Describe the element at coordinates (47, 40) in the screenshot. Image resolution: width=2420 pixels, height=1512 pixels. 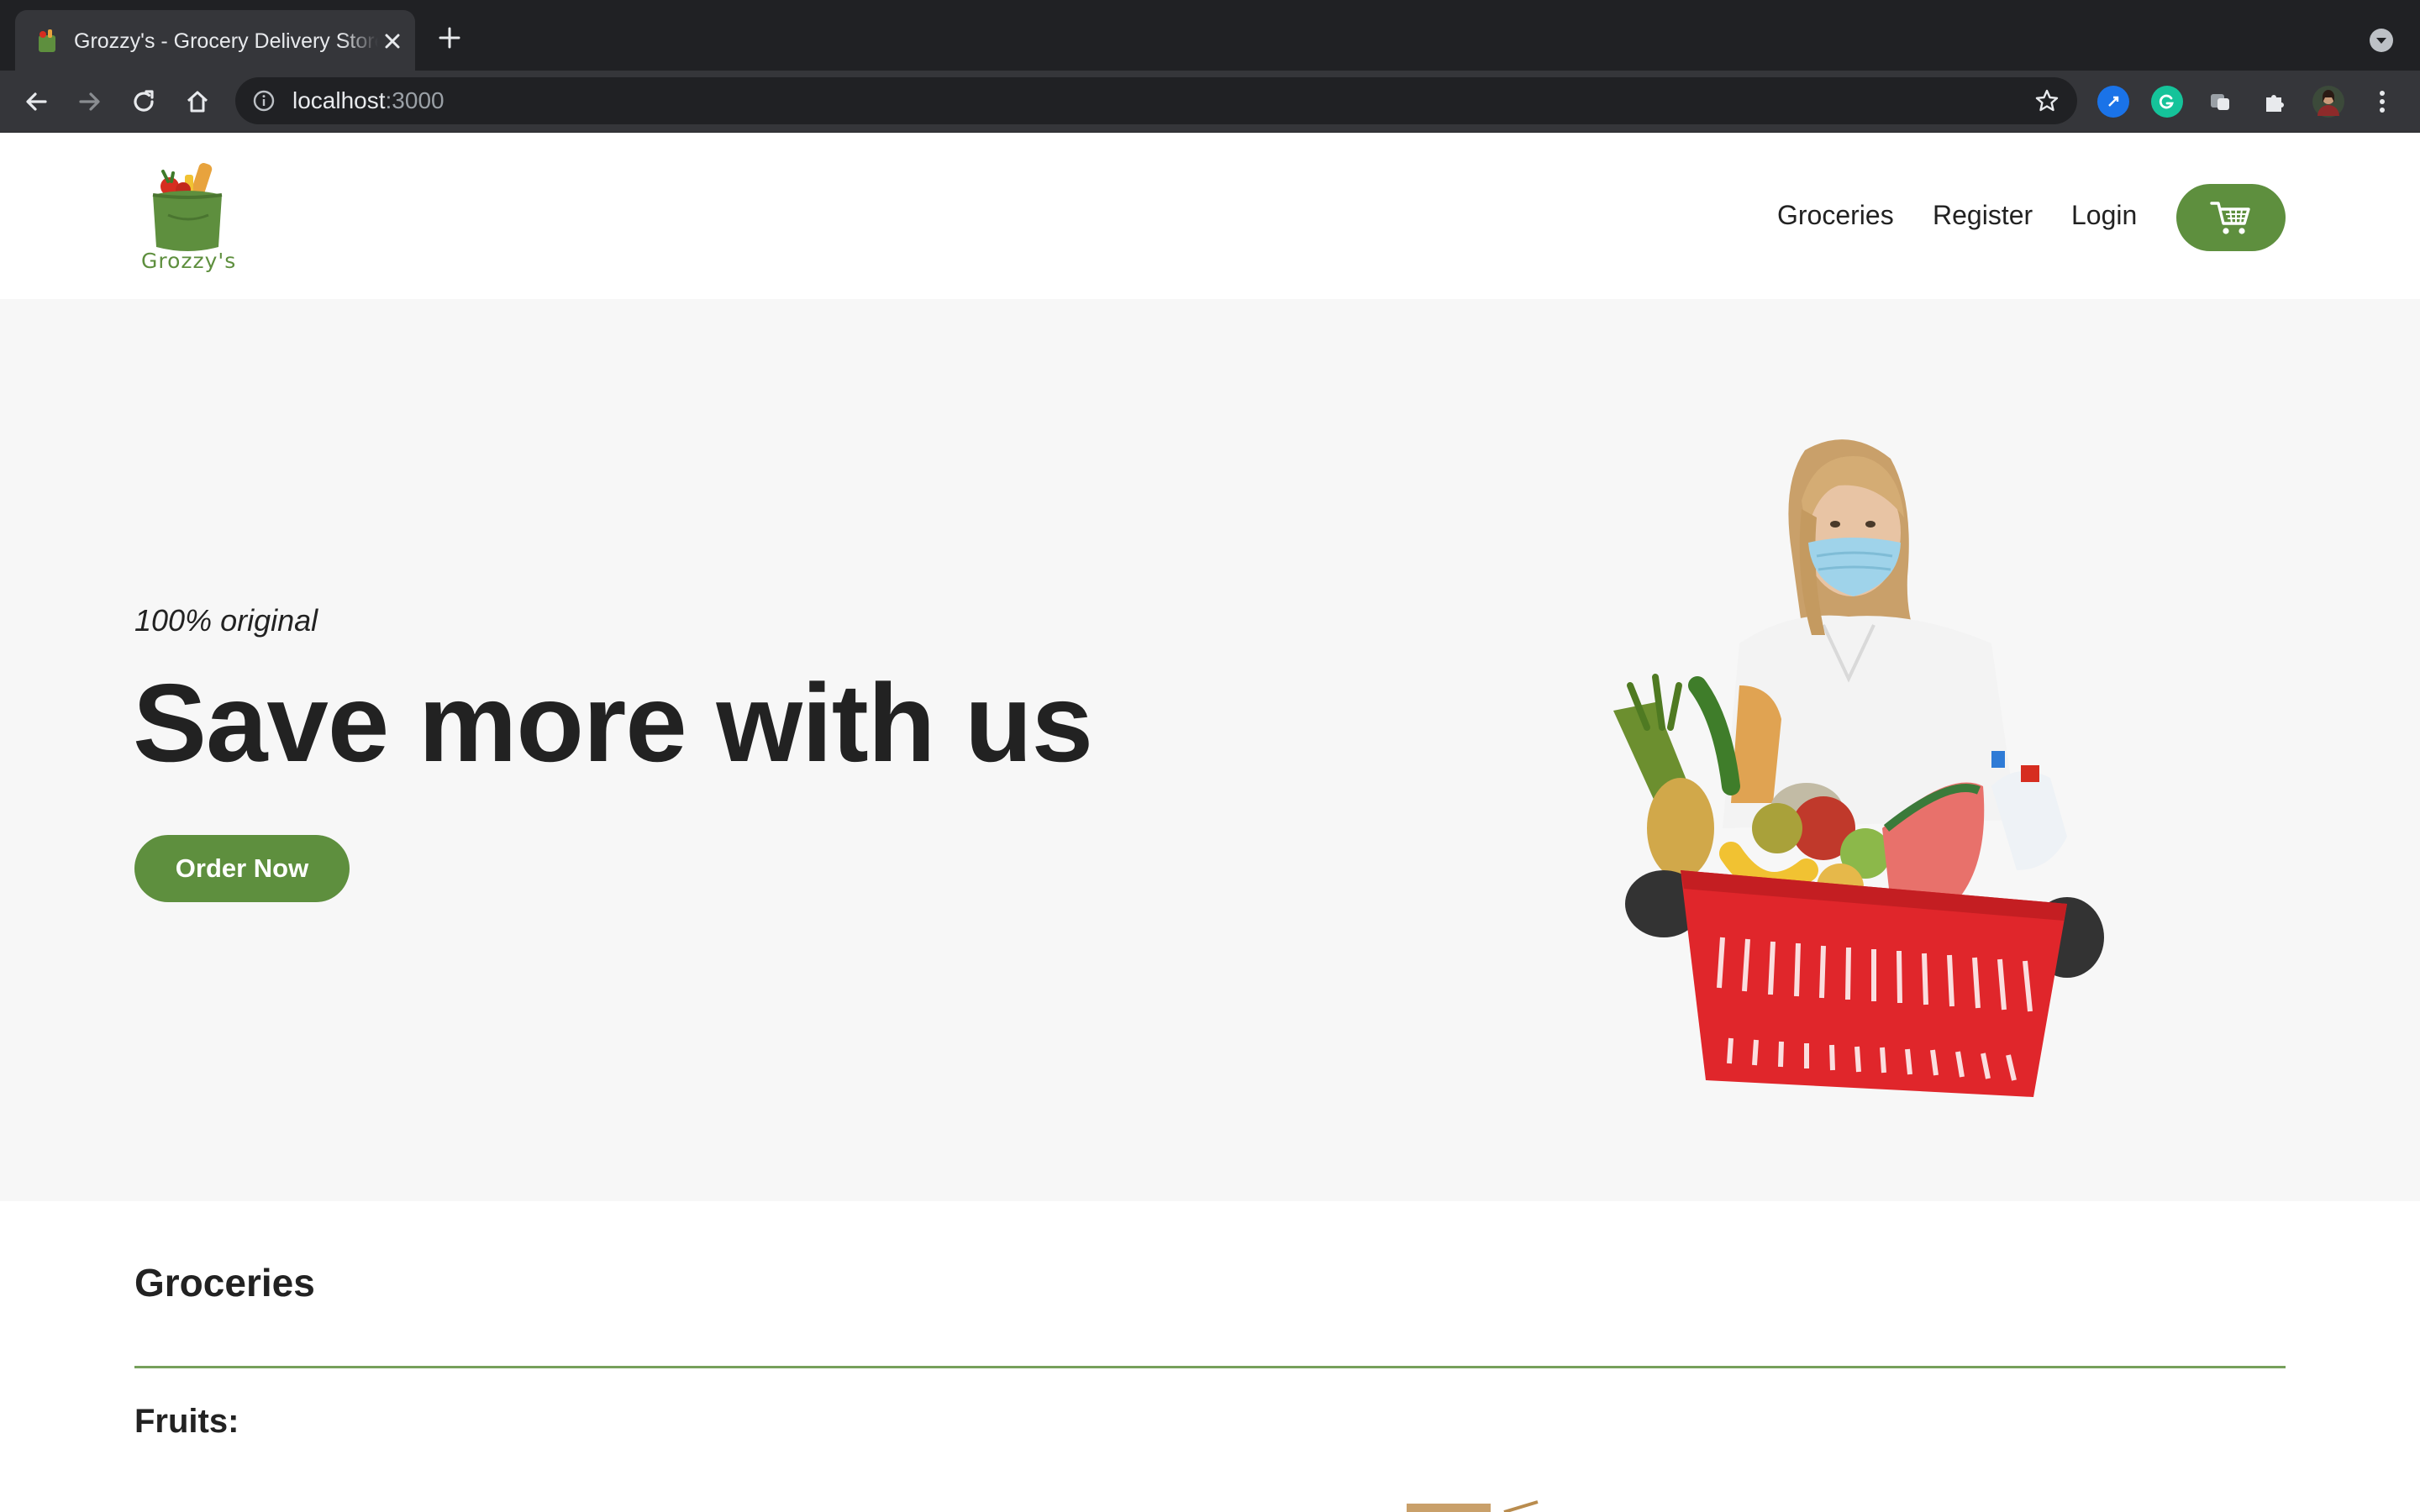
I see `grozzys-favicon-icon` at that location.